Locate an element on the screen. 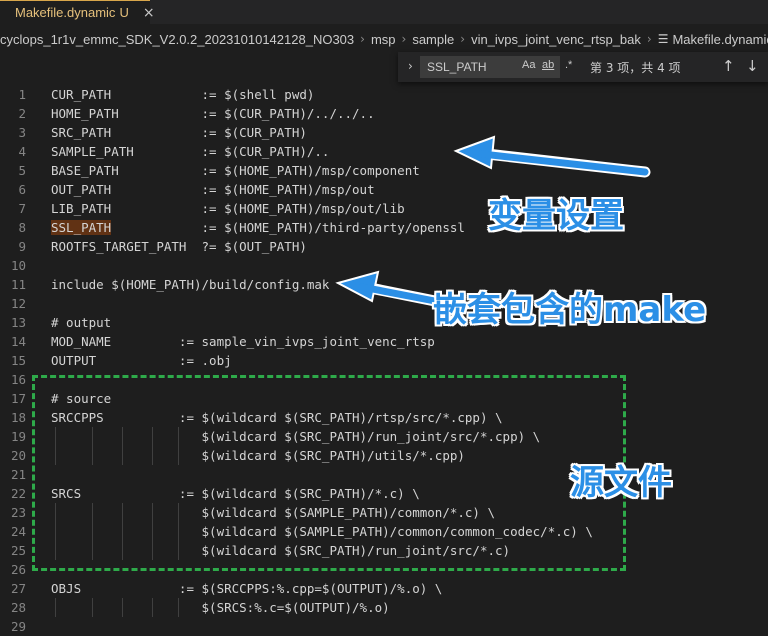  untracked-badge: U is located at coordinates (124, 12).